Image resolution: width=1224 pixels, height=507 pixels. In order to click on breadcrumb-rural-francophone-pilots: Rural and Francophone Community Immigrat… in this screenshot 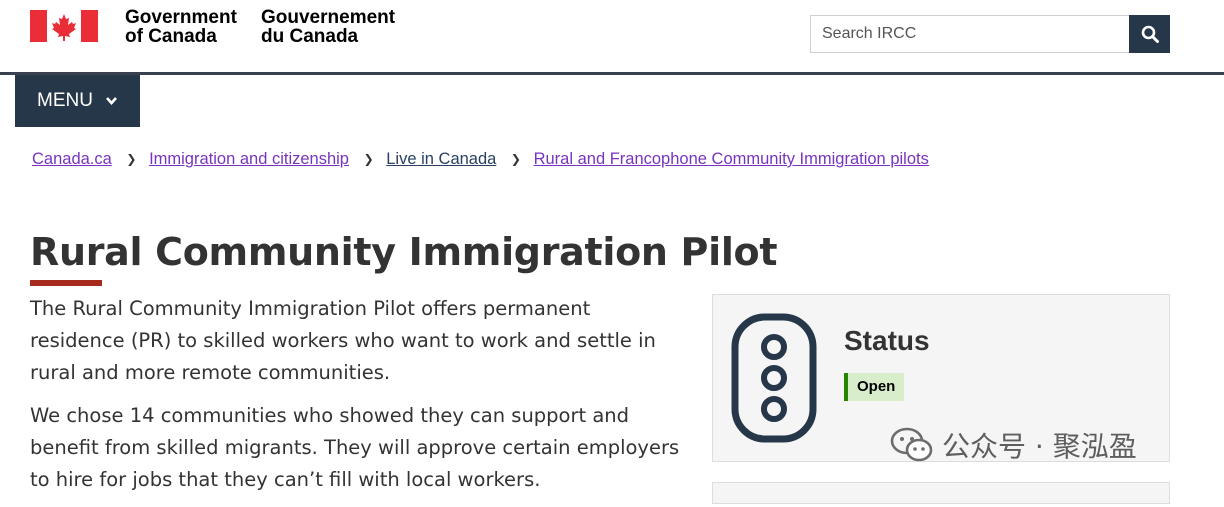, I will do `click(731, 159)`.